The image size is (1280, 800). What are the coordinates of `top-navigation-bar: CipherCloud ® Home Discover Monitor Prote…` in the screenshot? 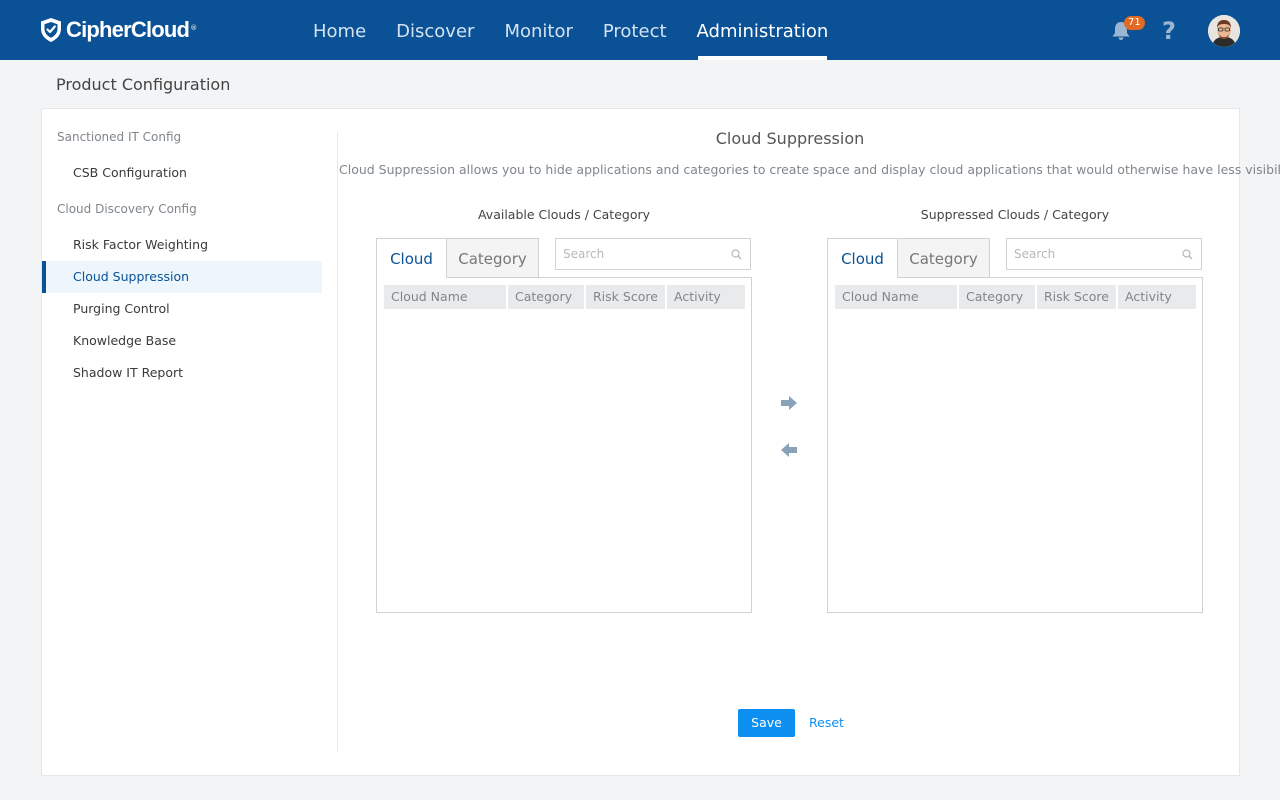 It's located at (640, 30).